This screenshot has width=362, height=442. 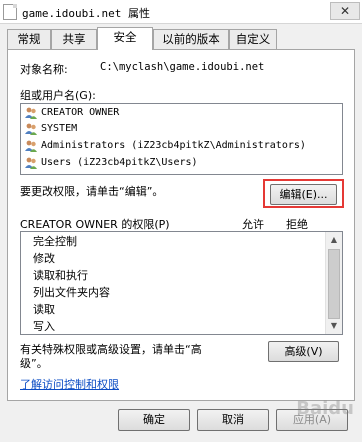 I want to click on tab-customize: 自定义, so click(x=253, y=39).